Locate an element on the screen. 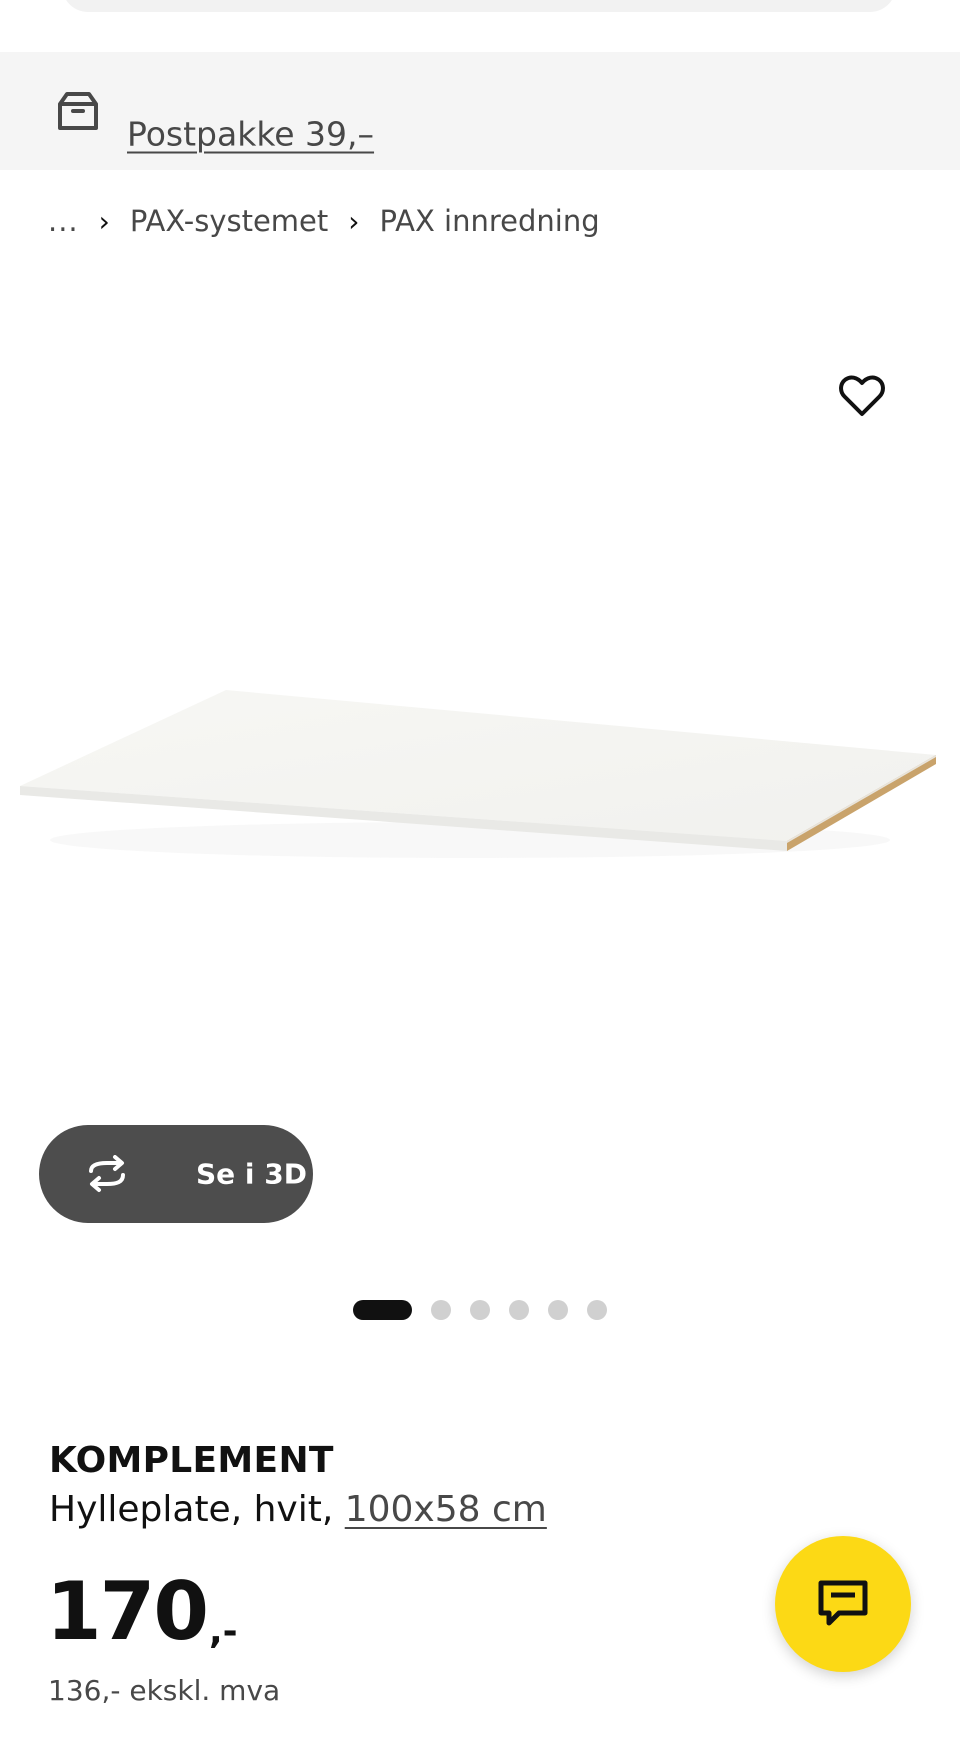 This screenshot has height=1742, width=960. breadcrumb-item-pax-systemet: PAX-systemet is located at coordinates (229, 221).